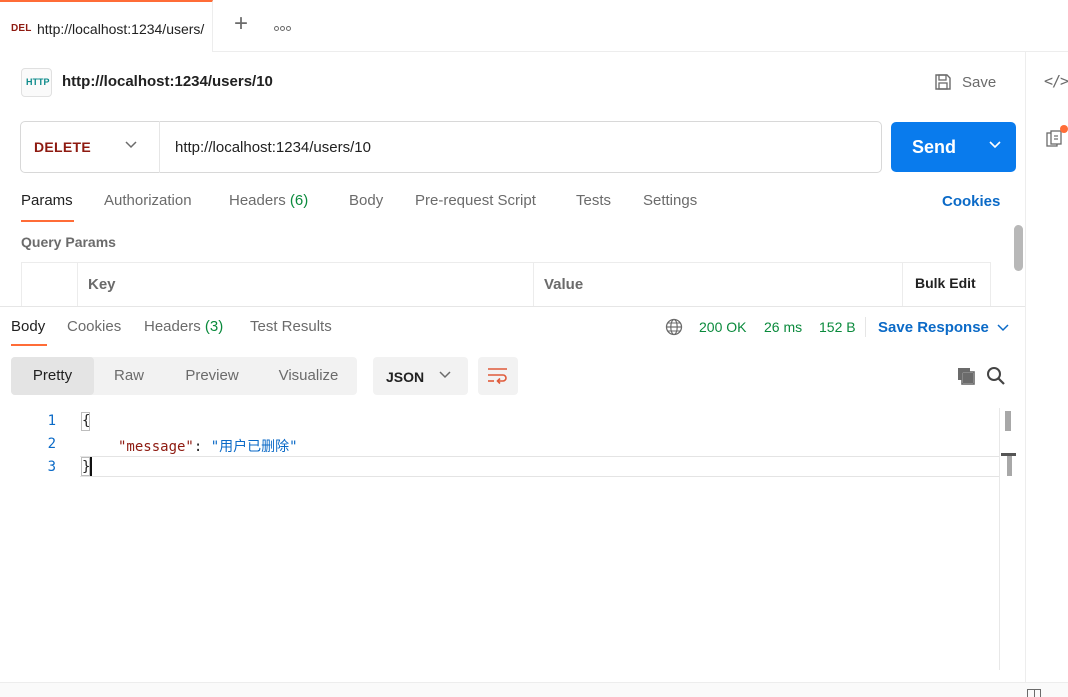 The image size is (1068, 697). Describe the element at coordinates (534, 689) in the screenshot. I see `status-bar` at that location.